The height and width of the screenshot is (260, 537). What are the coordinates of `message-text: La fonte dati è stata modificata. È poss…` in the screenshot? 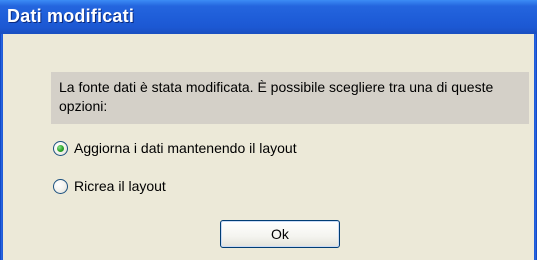 It's located at (276, 96).